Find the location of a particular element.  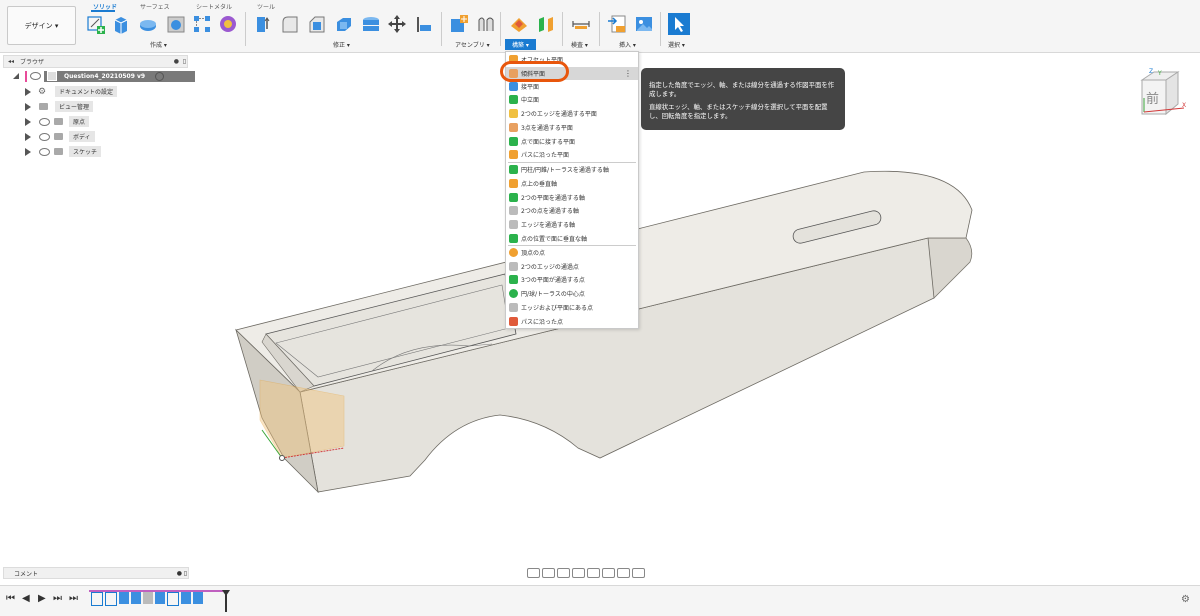

plane-along-path-icon is located at coordinates (513, 154).